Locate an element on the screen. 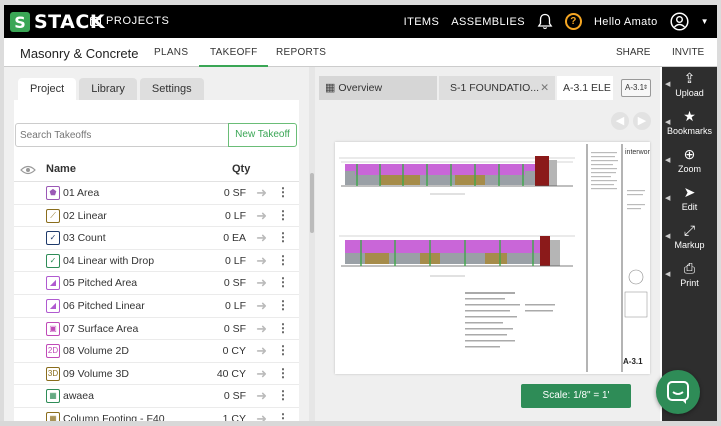 The width and height of the screenshot is (721, 426). bell-icon is located at coordinates (545, 21).